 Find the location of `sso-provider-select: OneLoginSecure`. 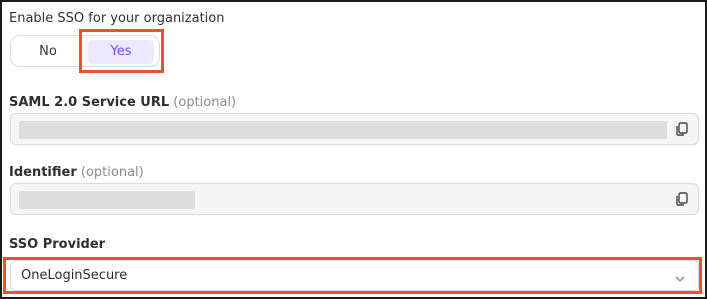

sso-provider-select: OneLoginSecure is located at coordinates (354, 275).